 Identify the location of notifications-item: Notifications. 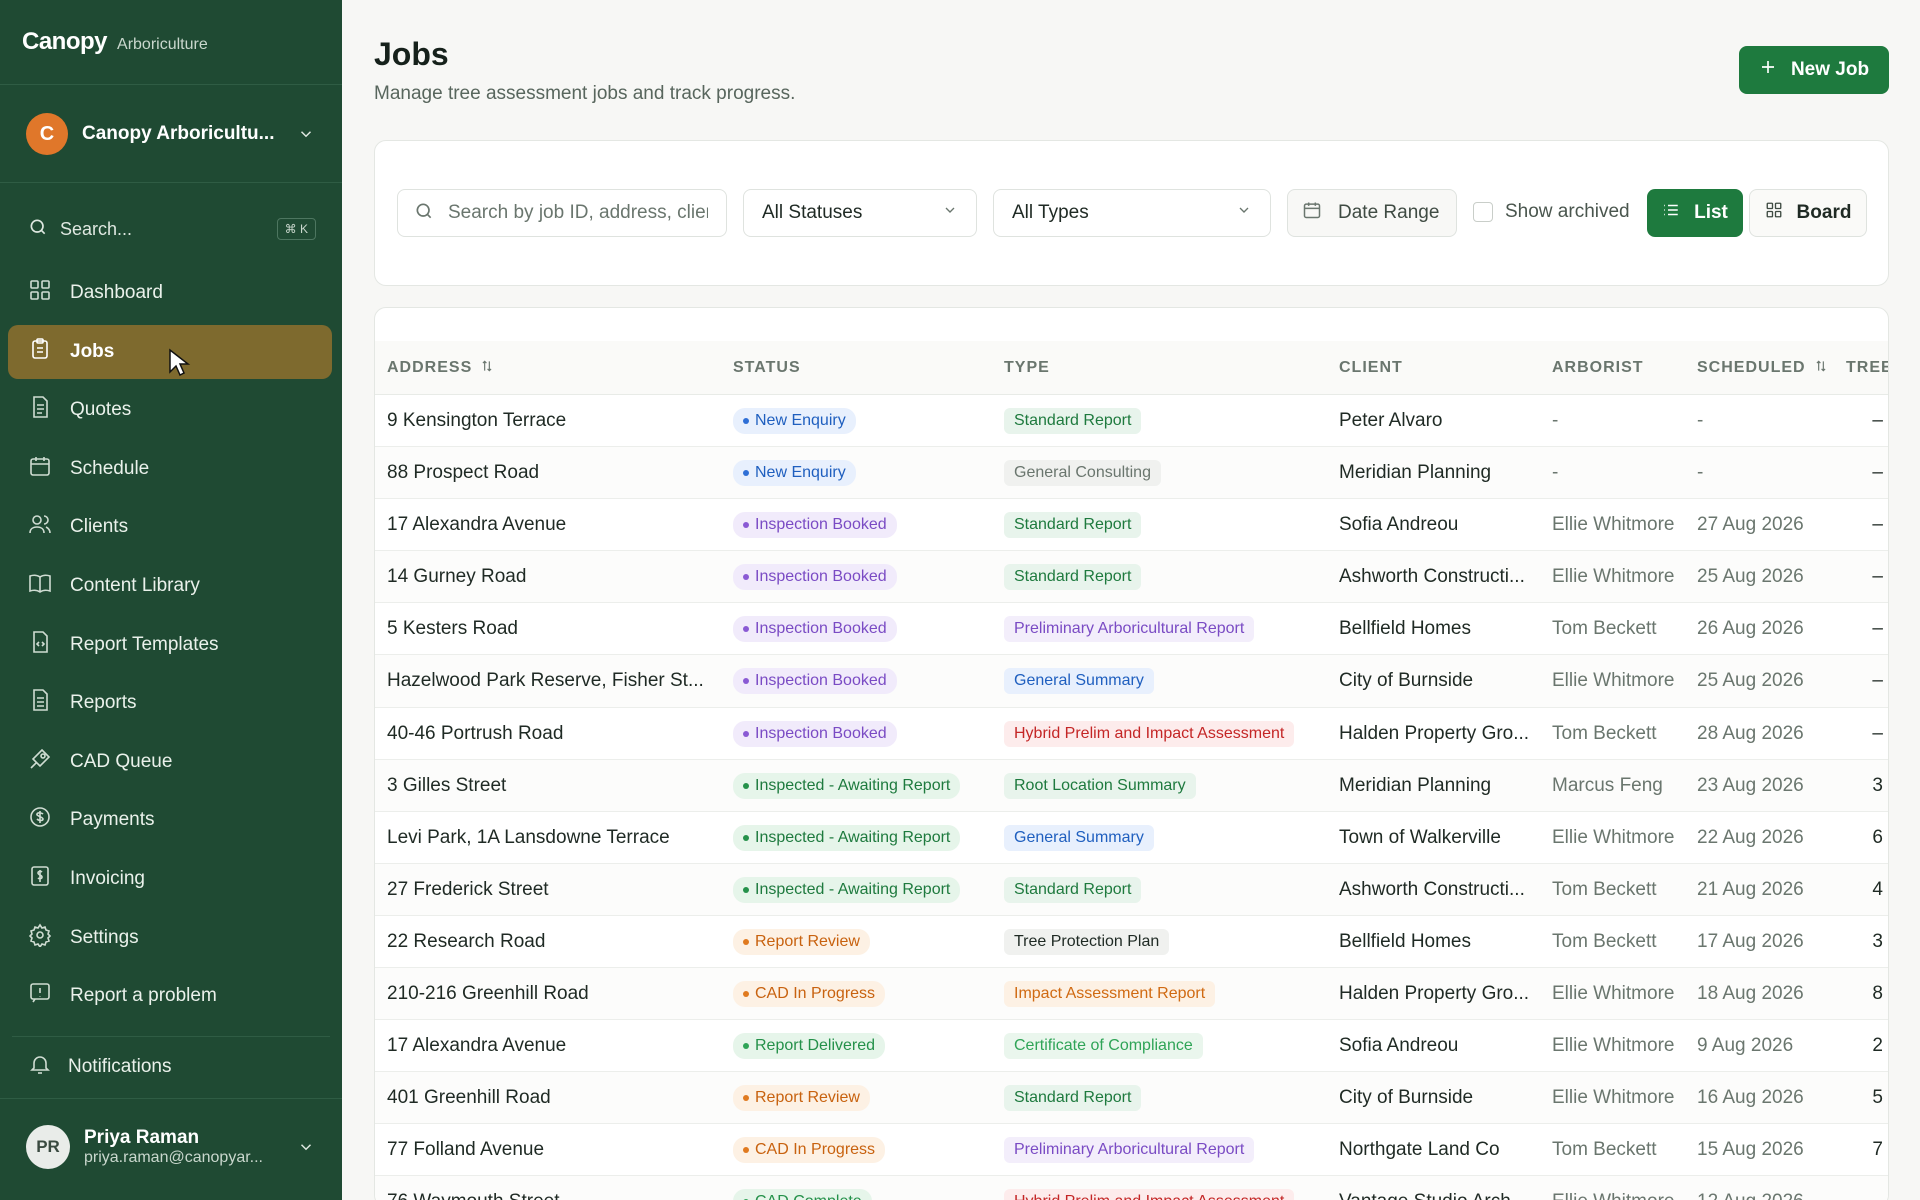
(100, 1067).